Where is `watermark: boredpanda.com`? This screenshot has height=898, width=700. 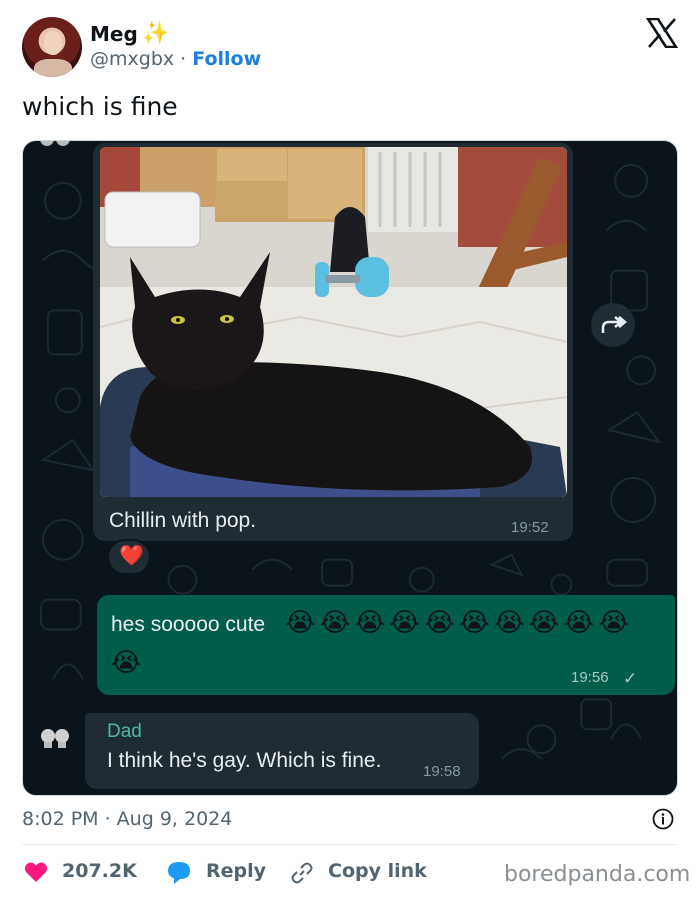
watermark: boredpanda.com is located at coordinates (597, 874).